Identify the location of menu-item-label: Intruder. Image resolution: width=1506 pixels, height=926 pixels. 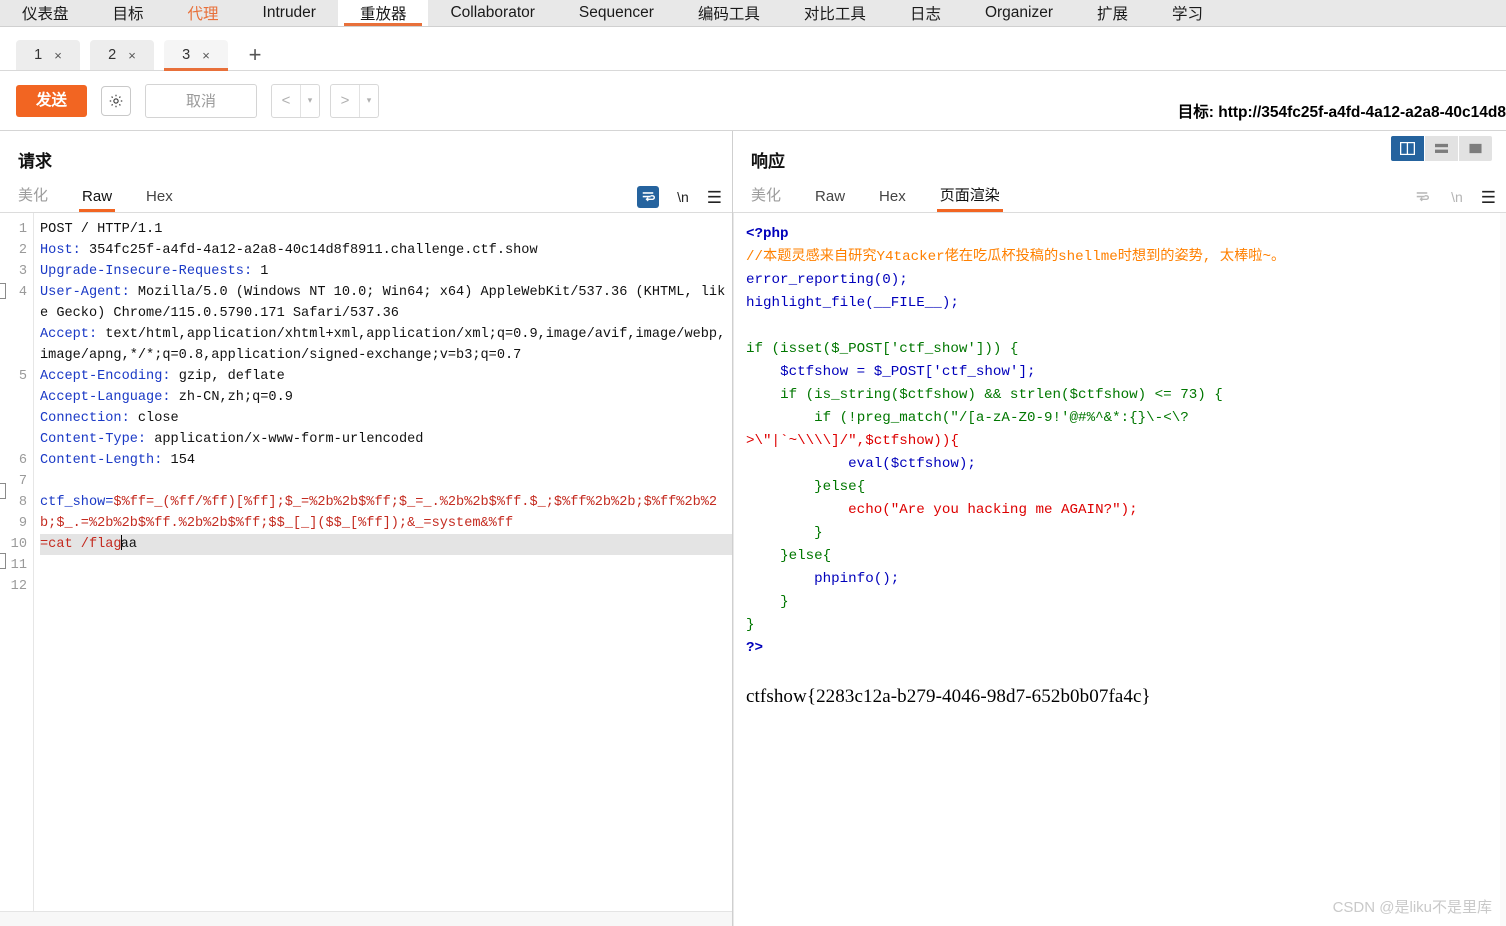
(289, 12).